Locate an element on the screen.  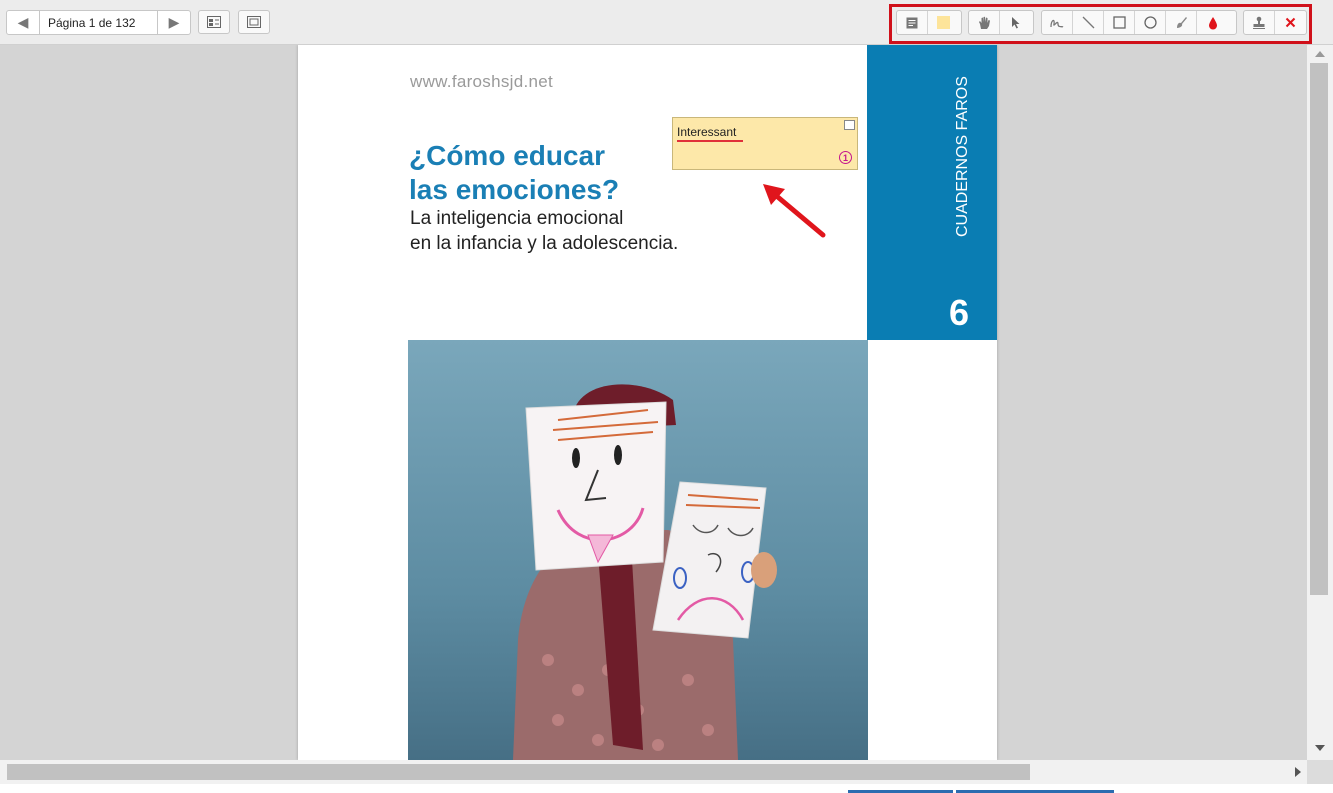
vertical-scrollbar is located at coordinates (1320, 402).